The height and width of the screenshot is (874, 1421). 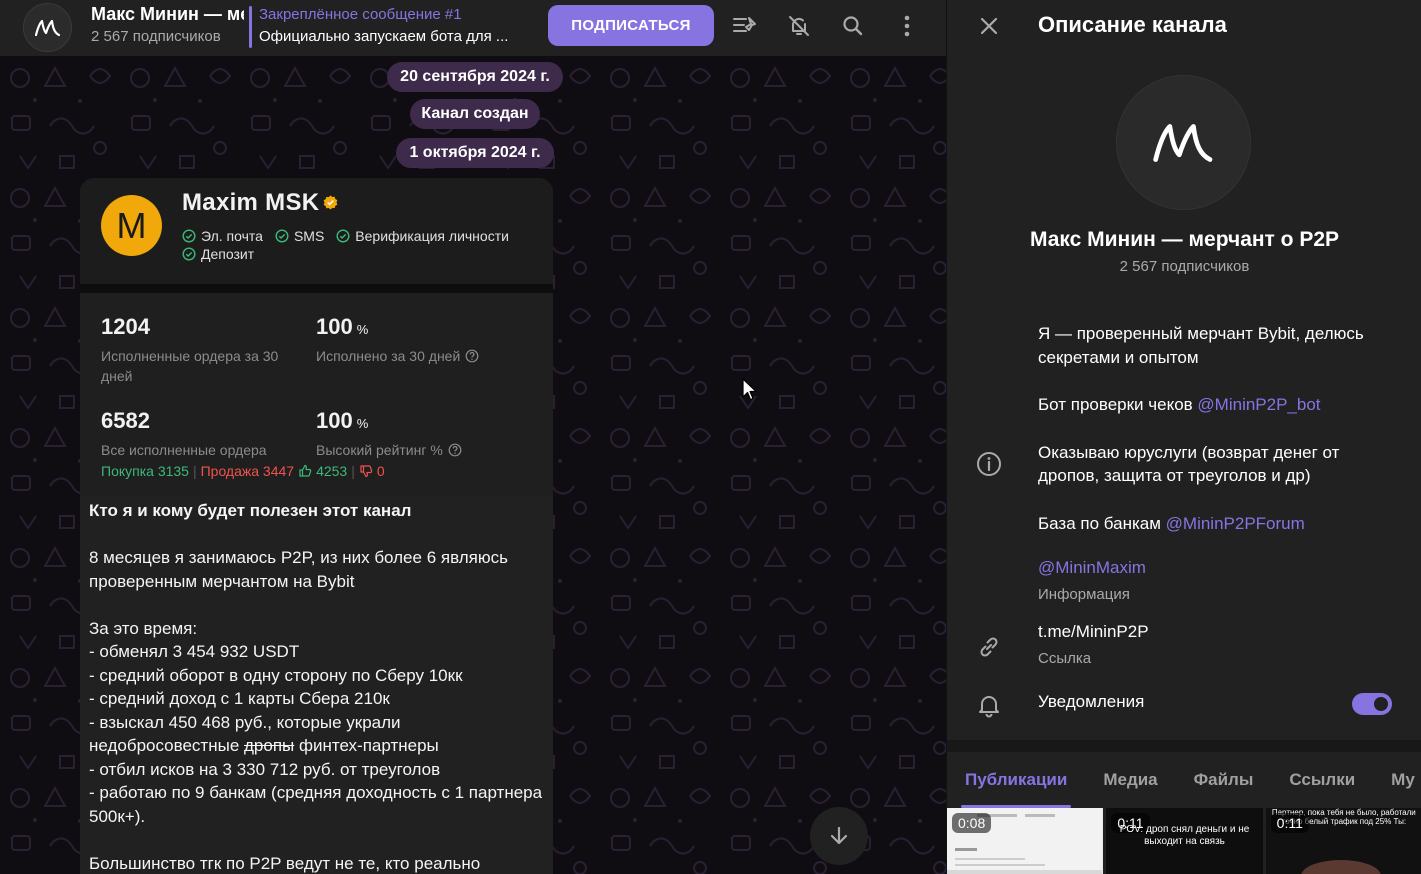 What do you see at coordinates (145, 471) in the screenshot?
I see `buy-count: Покупка 3135` at bounding box center [145, 471].